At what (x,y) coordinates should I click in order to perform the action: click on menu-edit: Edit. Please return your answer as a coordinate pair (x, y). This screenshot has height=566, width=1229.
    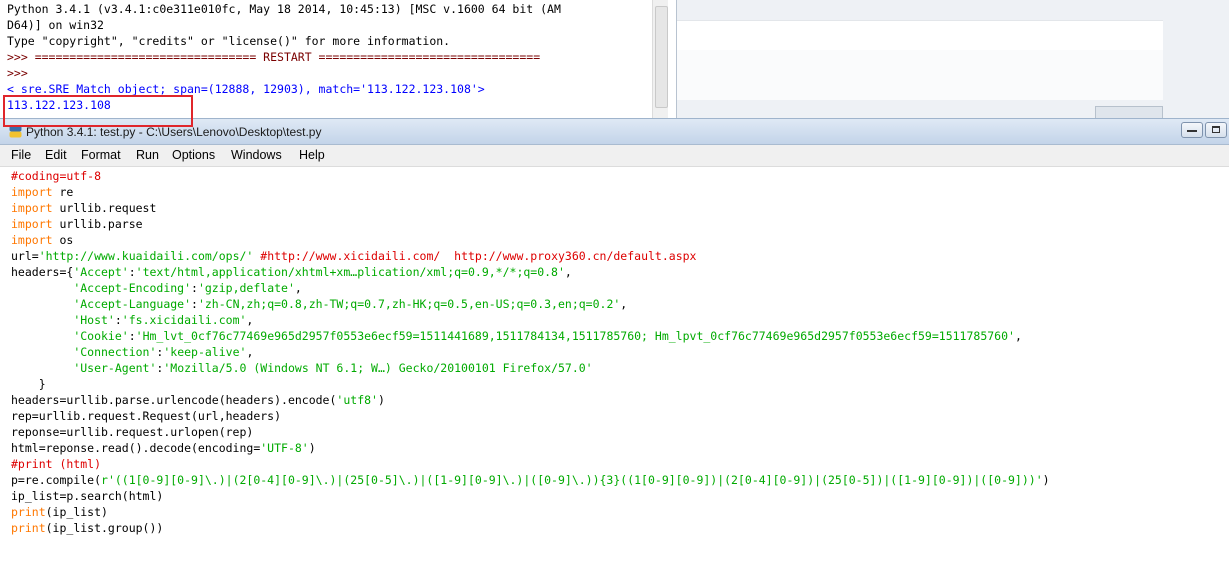
    Looking at the image, I should click on (56, 155).